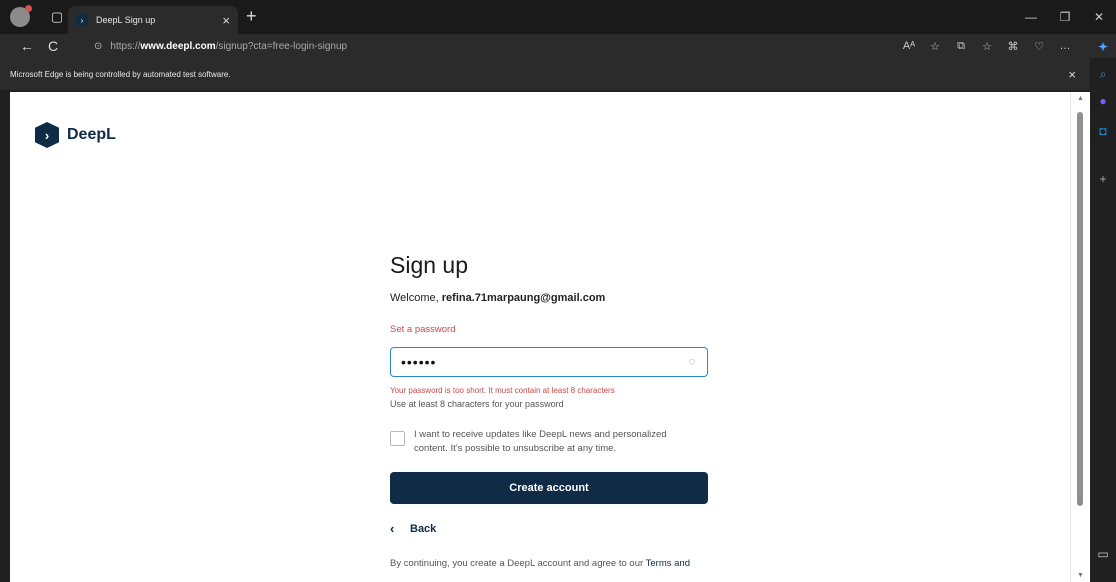  What do you see at coordinates (251, 16) in the screenshot?
I see `new-tab-icon: +` at bounding box center [251, 16].